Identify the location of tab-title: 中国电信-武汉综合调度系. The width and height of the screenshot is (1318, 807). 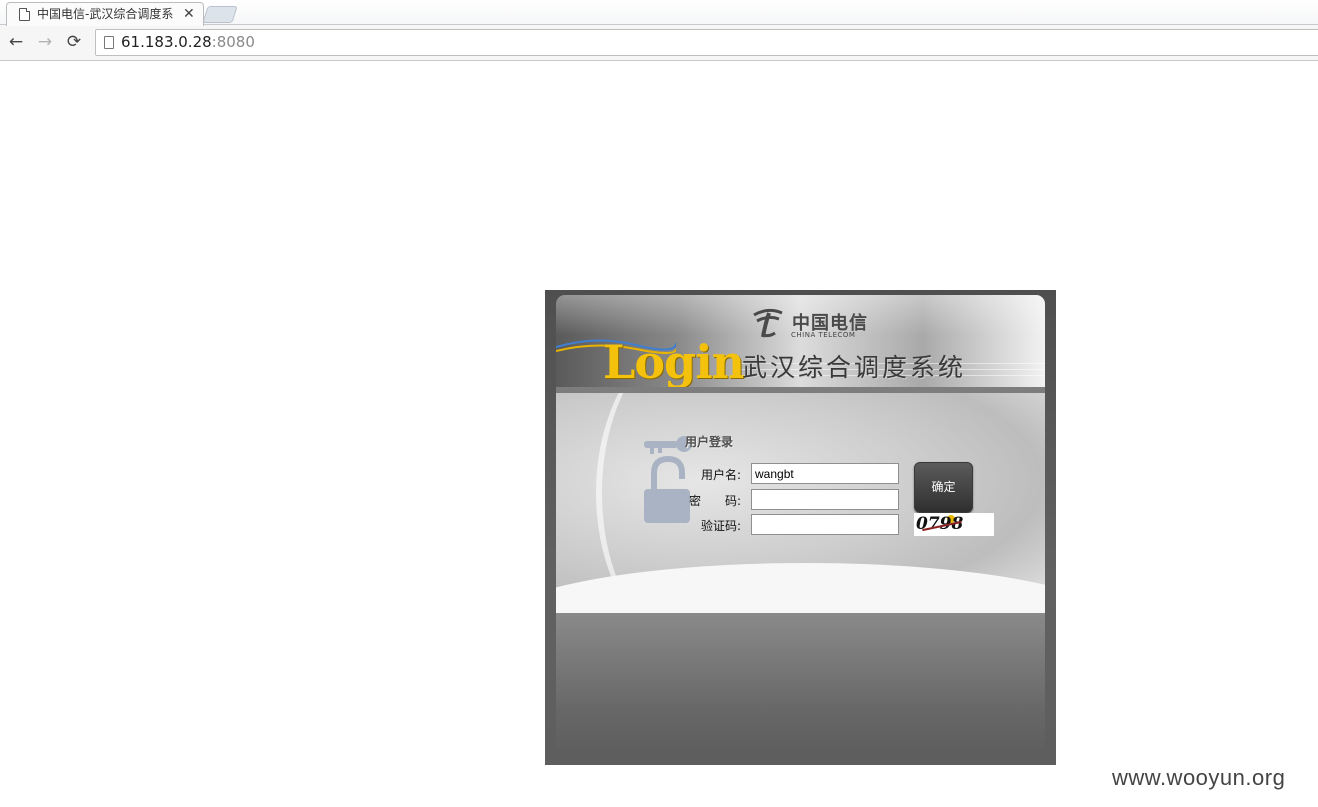
(105, 14).